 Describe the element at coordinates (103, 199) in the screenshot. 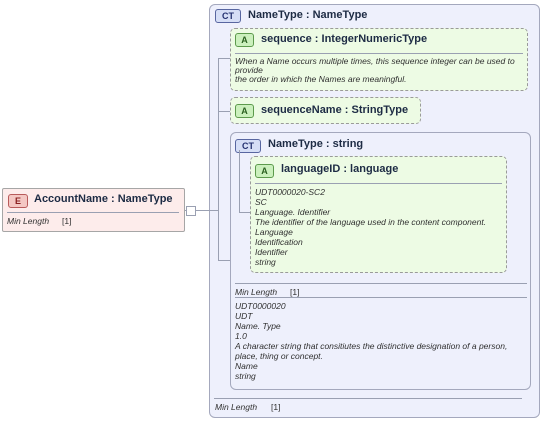

I see `account-name-title: AccountName : NameType` at that location.